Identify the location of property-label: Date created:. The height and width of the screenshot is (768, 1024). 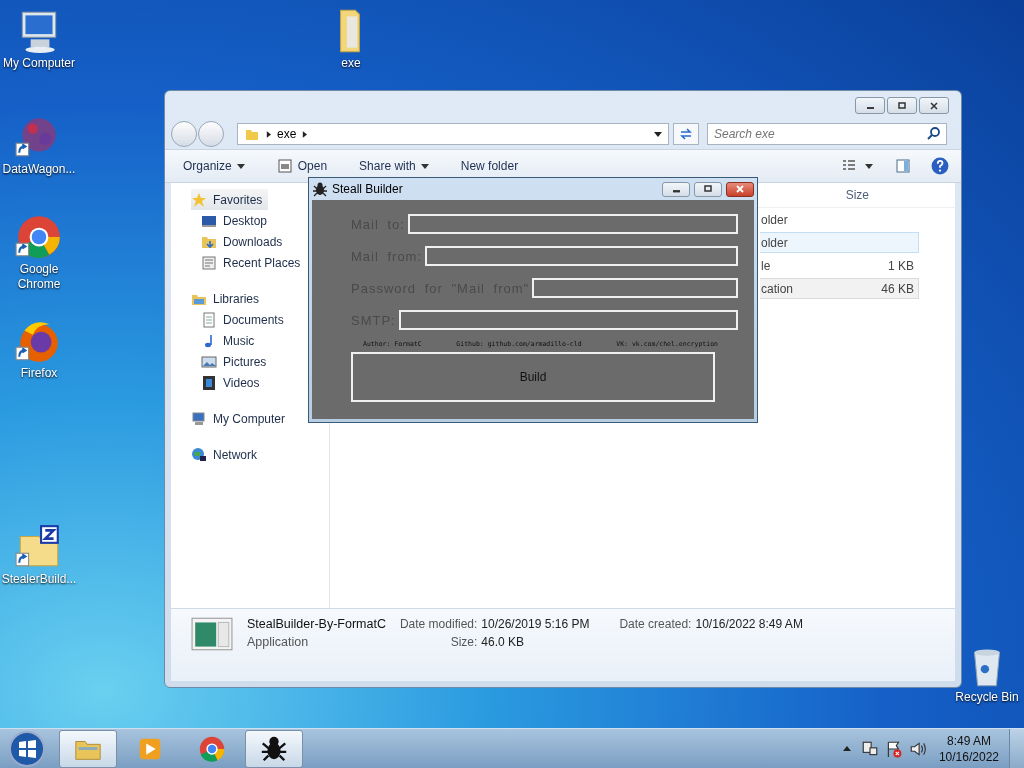
(655, 624).